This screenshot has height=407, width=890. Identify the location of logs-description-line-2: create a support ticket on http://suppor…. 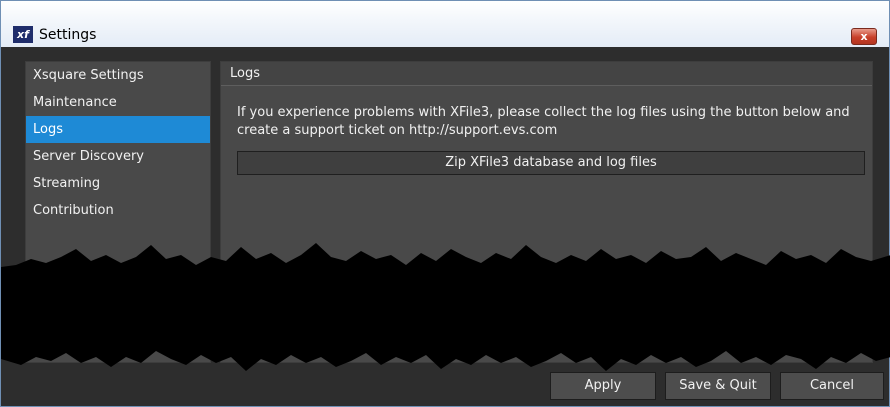
(397, 130).